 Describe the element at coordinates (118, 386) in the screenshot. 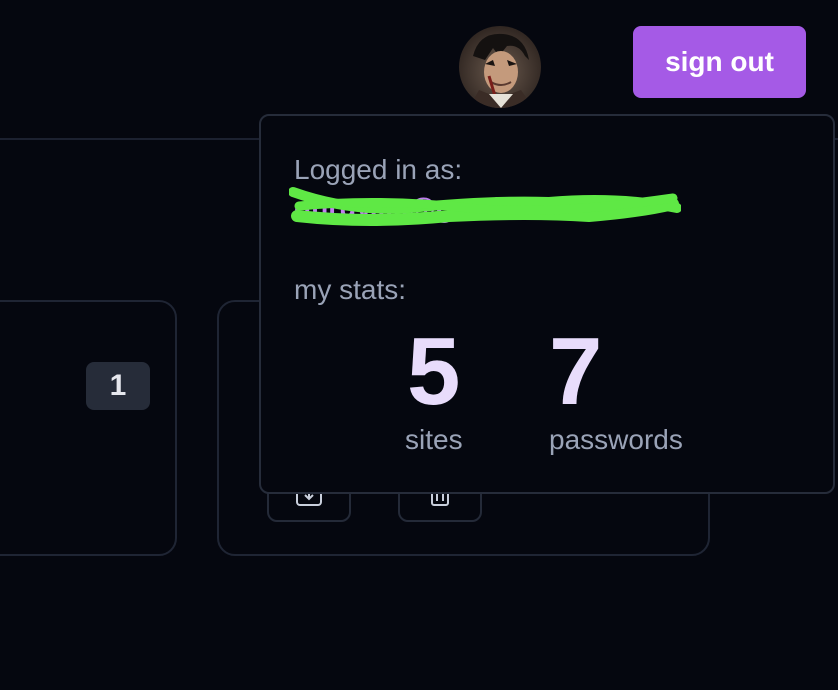

I see `password-count-badge: 1` at that location.